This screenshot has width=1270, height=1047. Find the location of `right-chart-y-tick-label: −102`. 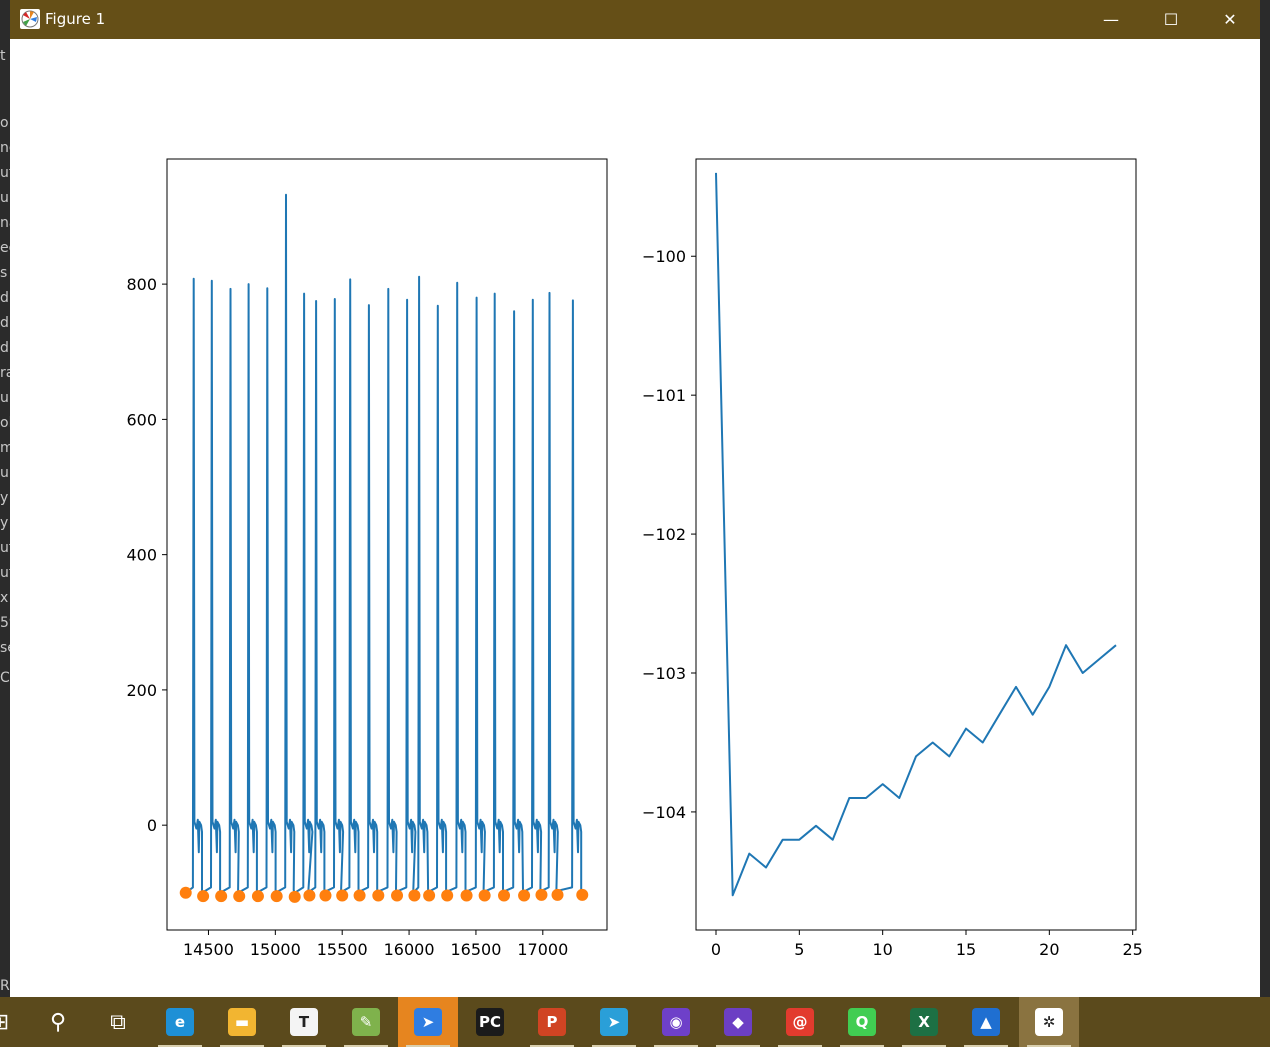

right-chart-y-tick-label: −102 is located at coordinates (664, 534).